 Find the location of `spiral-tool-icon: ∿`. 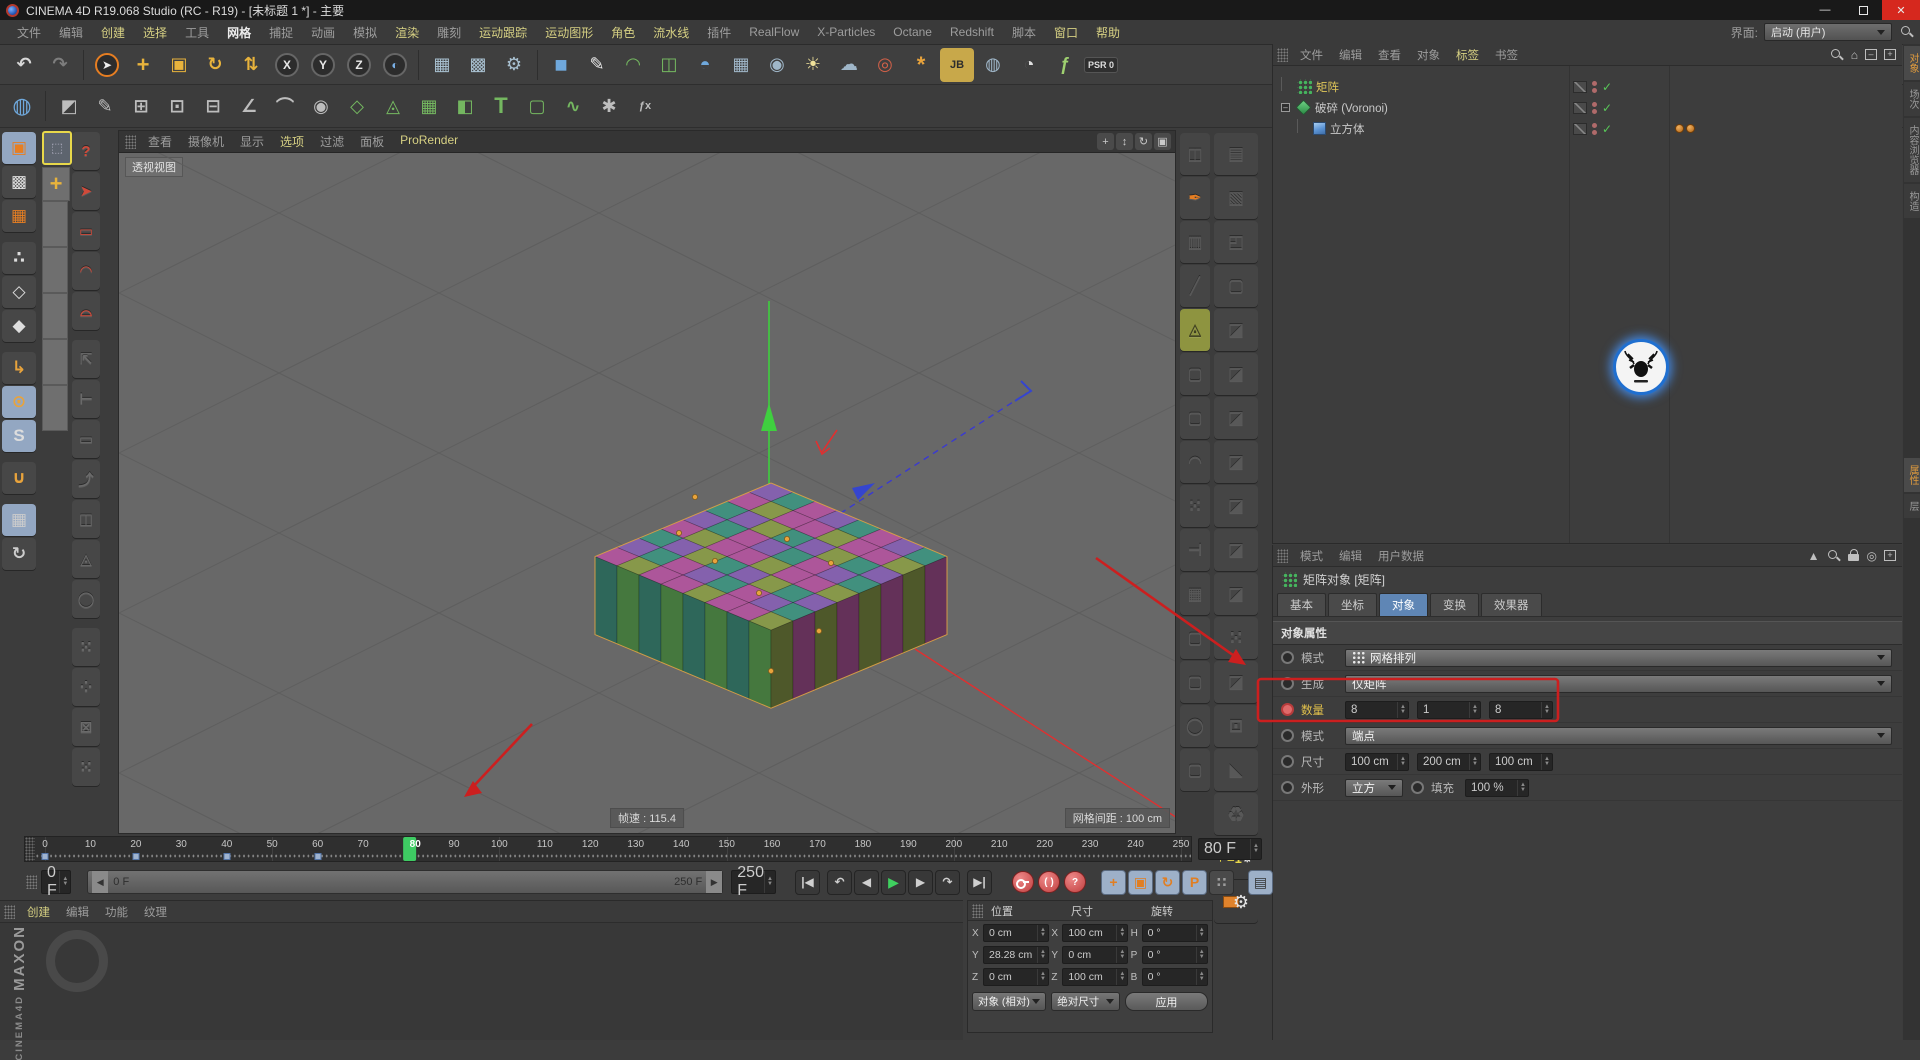

spiral-tool-icon: ∿ is located at coordinates (573, 106).